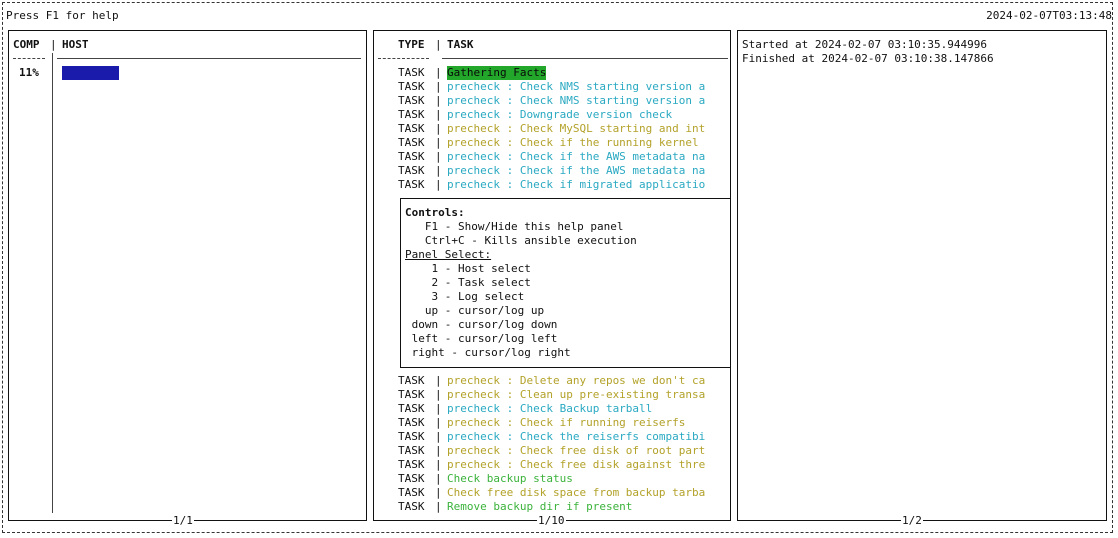  I want to click on task-name: precheck : Check free disk of root part, so click(576, 450).